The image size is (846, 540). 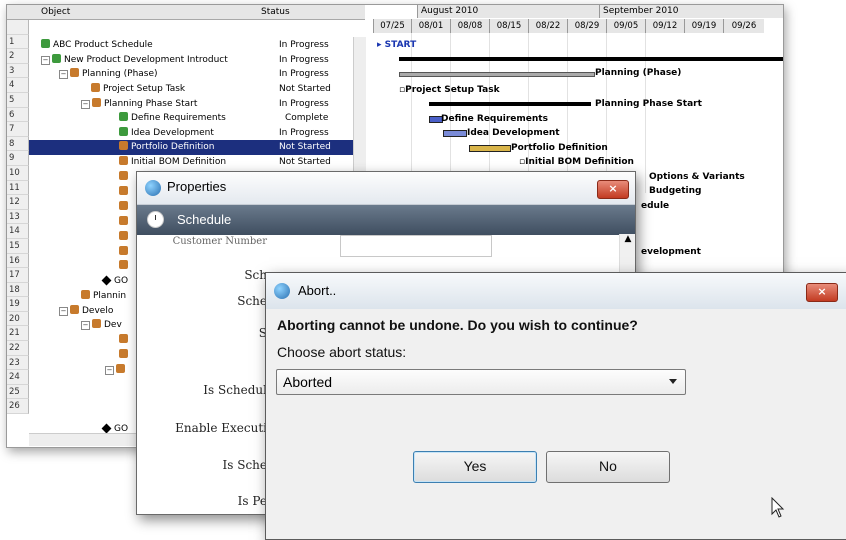 What do you see at coordinates (648, 104) in the screenshot?
I see `gantt-label: Planning Phase Start` at bounding box center [648, 104].